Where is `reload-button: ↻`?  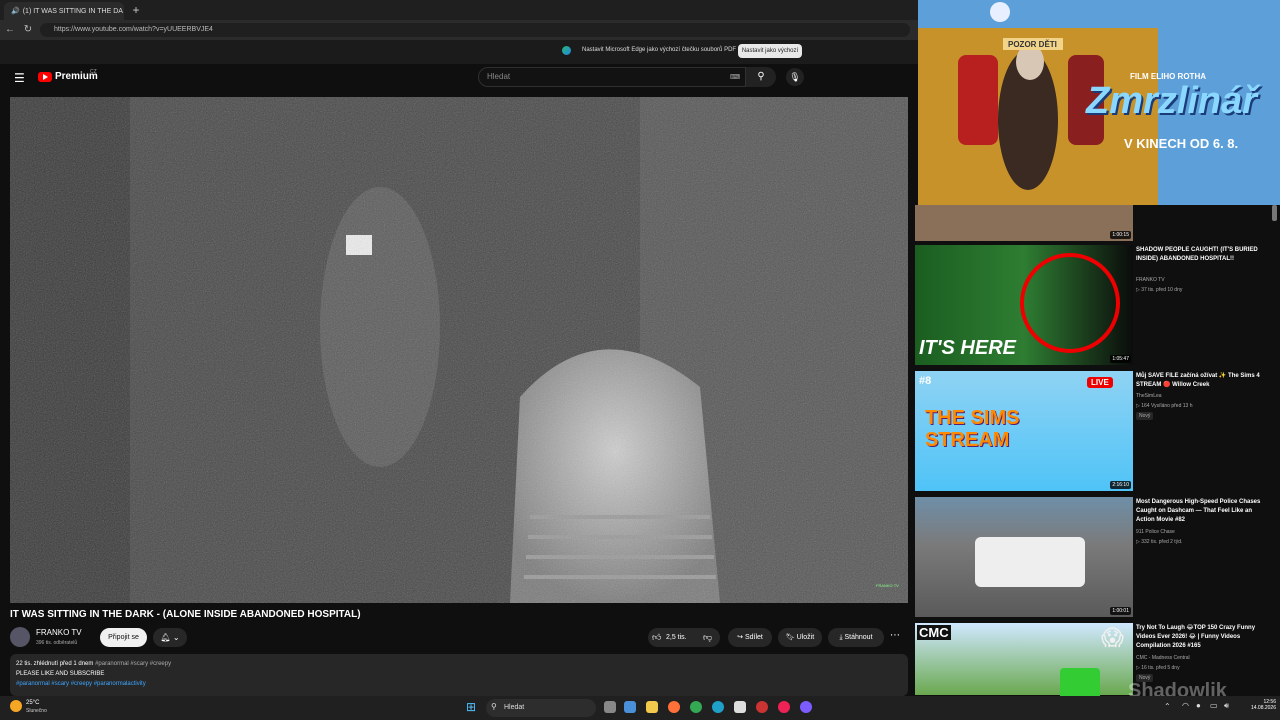 reload-button: ↻ is located at coordinates (28, 30).